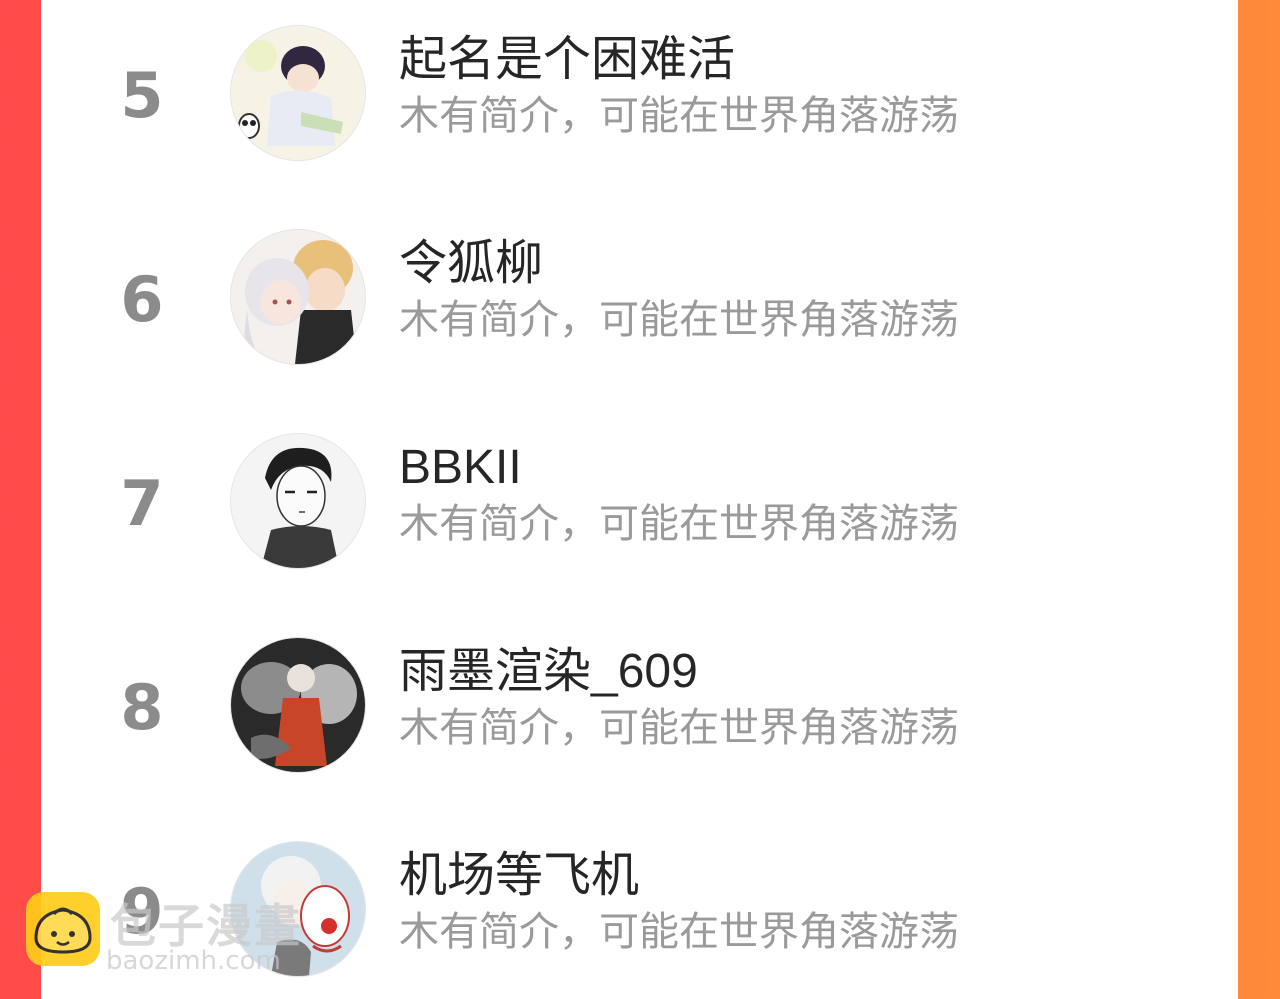 This screenshot has height=999, width=1280. Describe the element at coordinates (193, 961) in the screenshot. I see `watermark-url: baozimh.com` at that location.